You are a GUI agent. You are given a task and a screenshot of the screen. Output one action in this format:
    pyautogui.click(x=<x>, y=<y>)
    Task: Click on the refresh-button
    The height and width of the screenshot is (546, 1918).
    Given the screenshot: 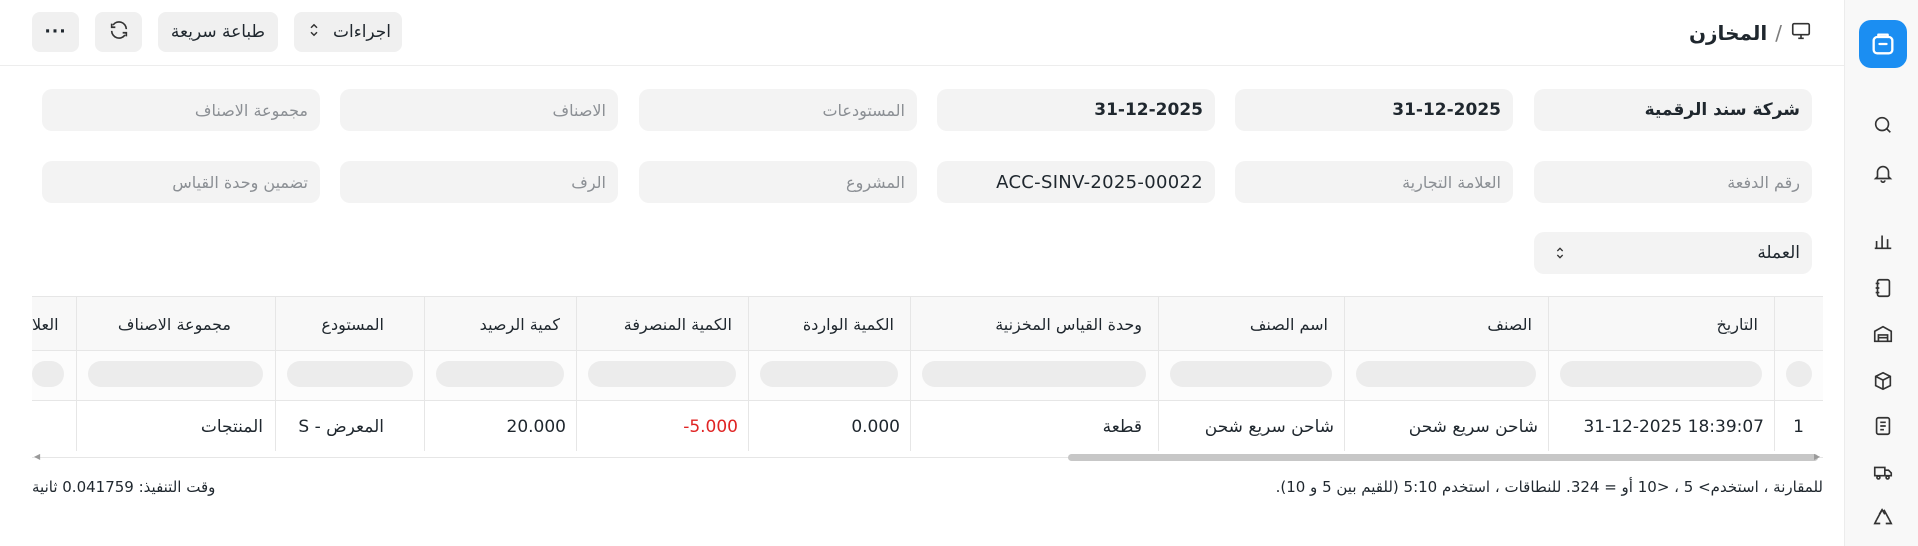 What is the action you would take?
    pyautogui.click(x=118, y=32)
    